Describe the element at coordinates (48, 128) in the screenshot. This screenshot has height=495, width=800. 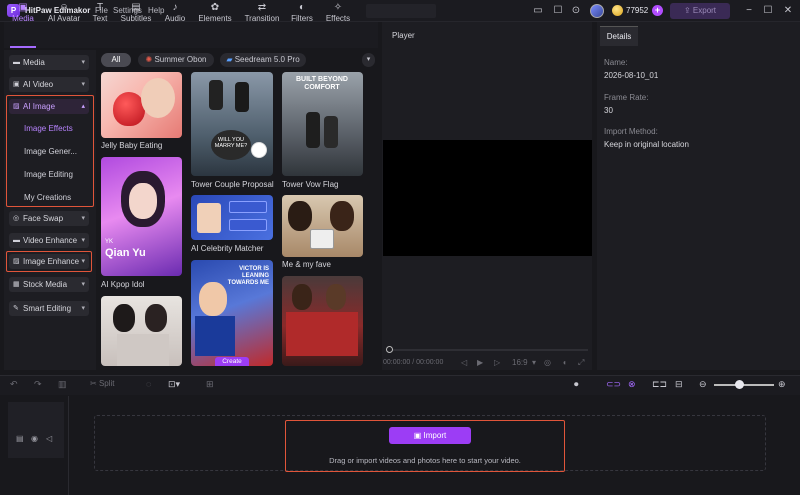
I see `sidebar-subitem-image-effects: Image Effects` at that location.